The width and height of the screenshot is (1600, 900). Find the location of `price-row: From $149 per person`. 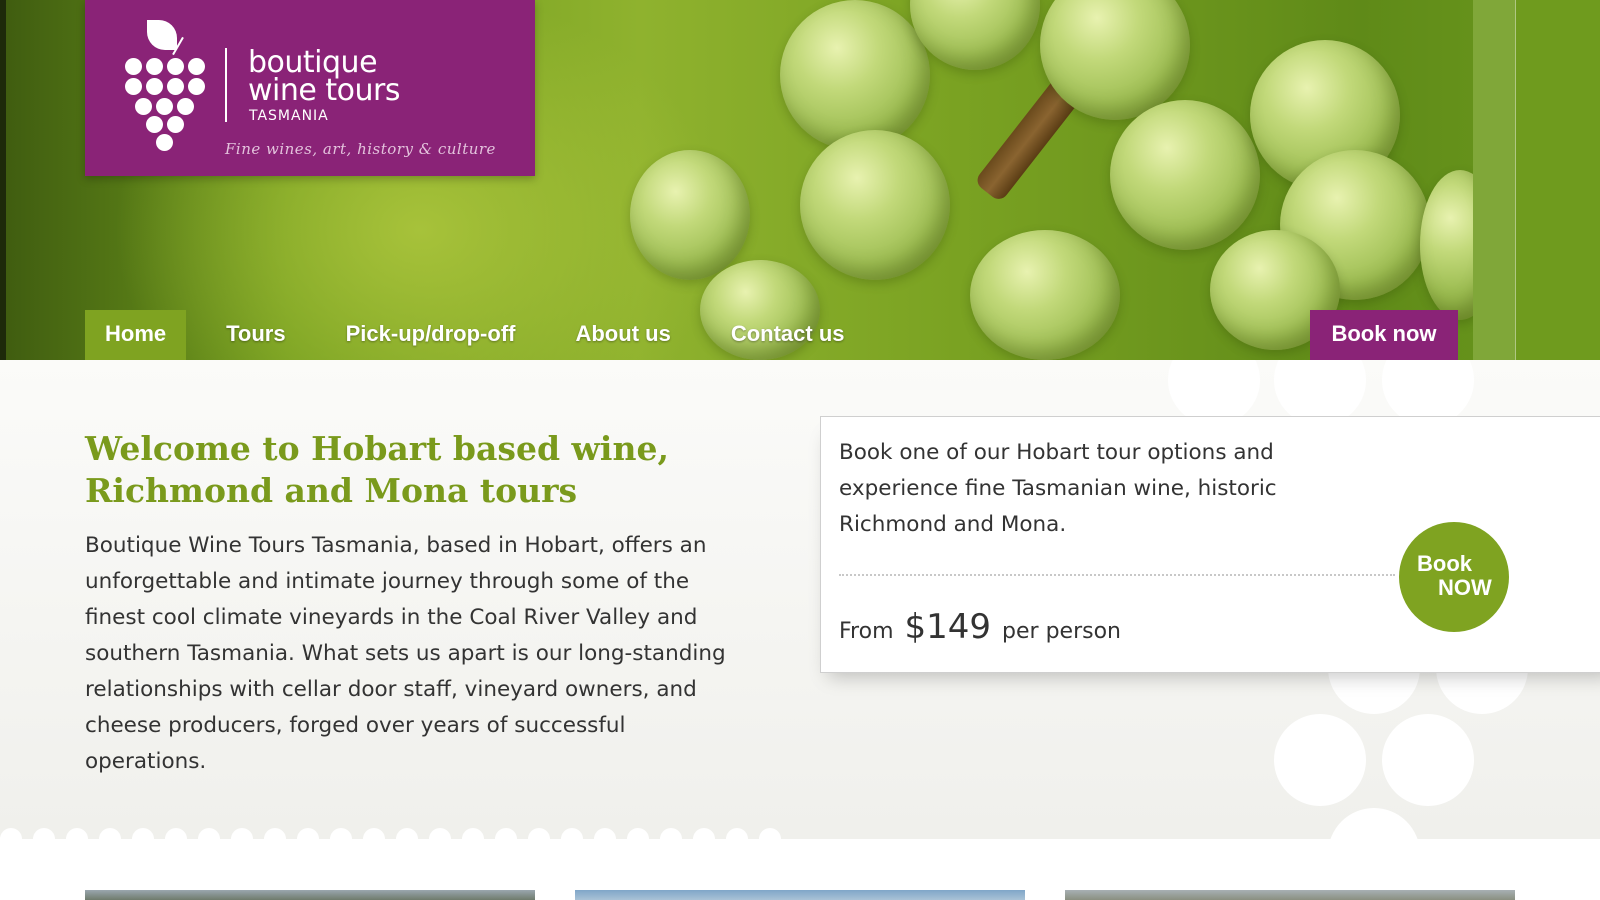

price-row: From $149 per person is located at coordinates (980, 627).